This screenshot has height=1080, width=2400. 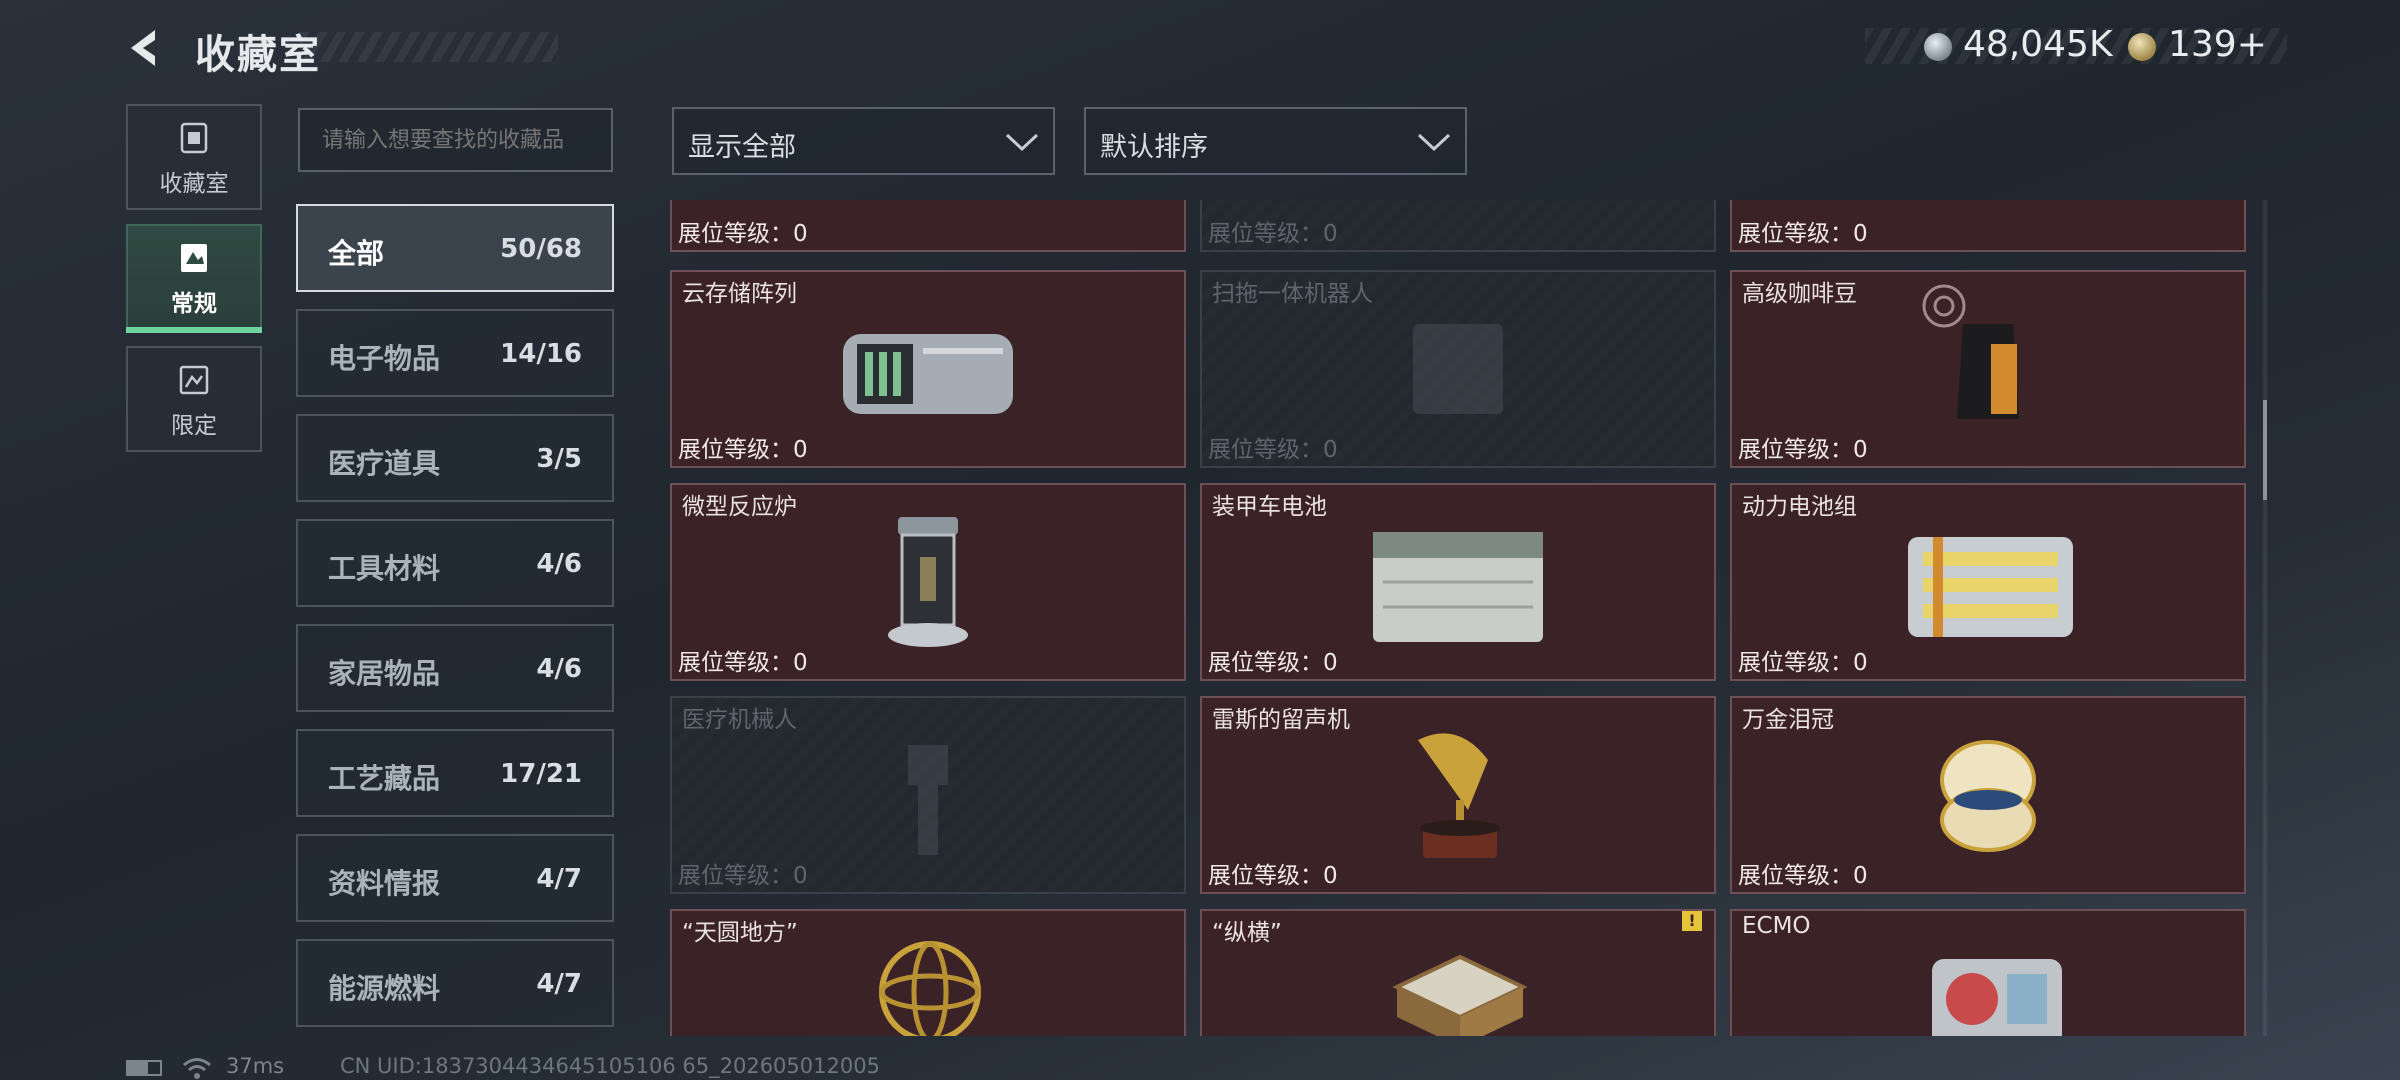 What do you see at coordinates (541, 249) in the screenshot?
I see `category-count: 50/68` at bounding box center [541, 249].